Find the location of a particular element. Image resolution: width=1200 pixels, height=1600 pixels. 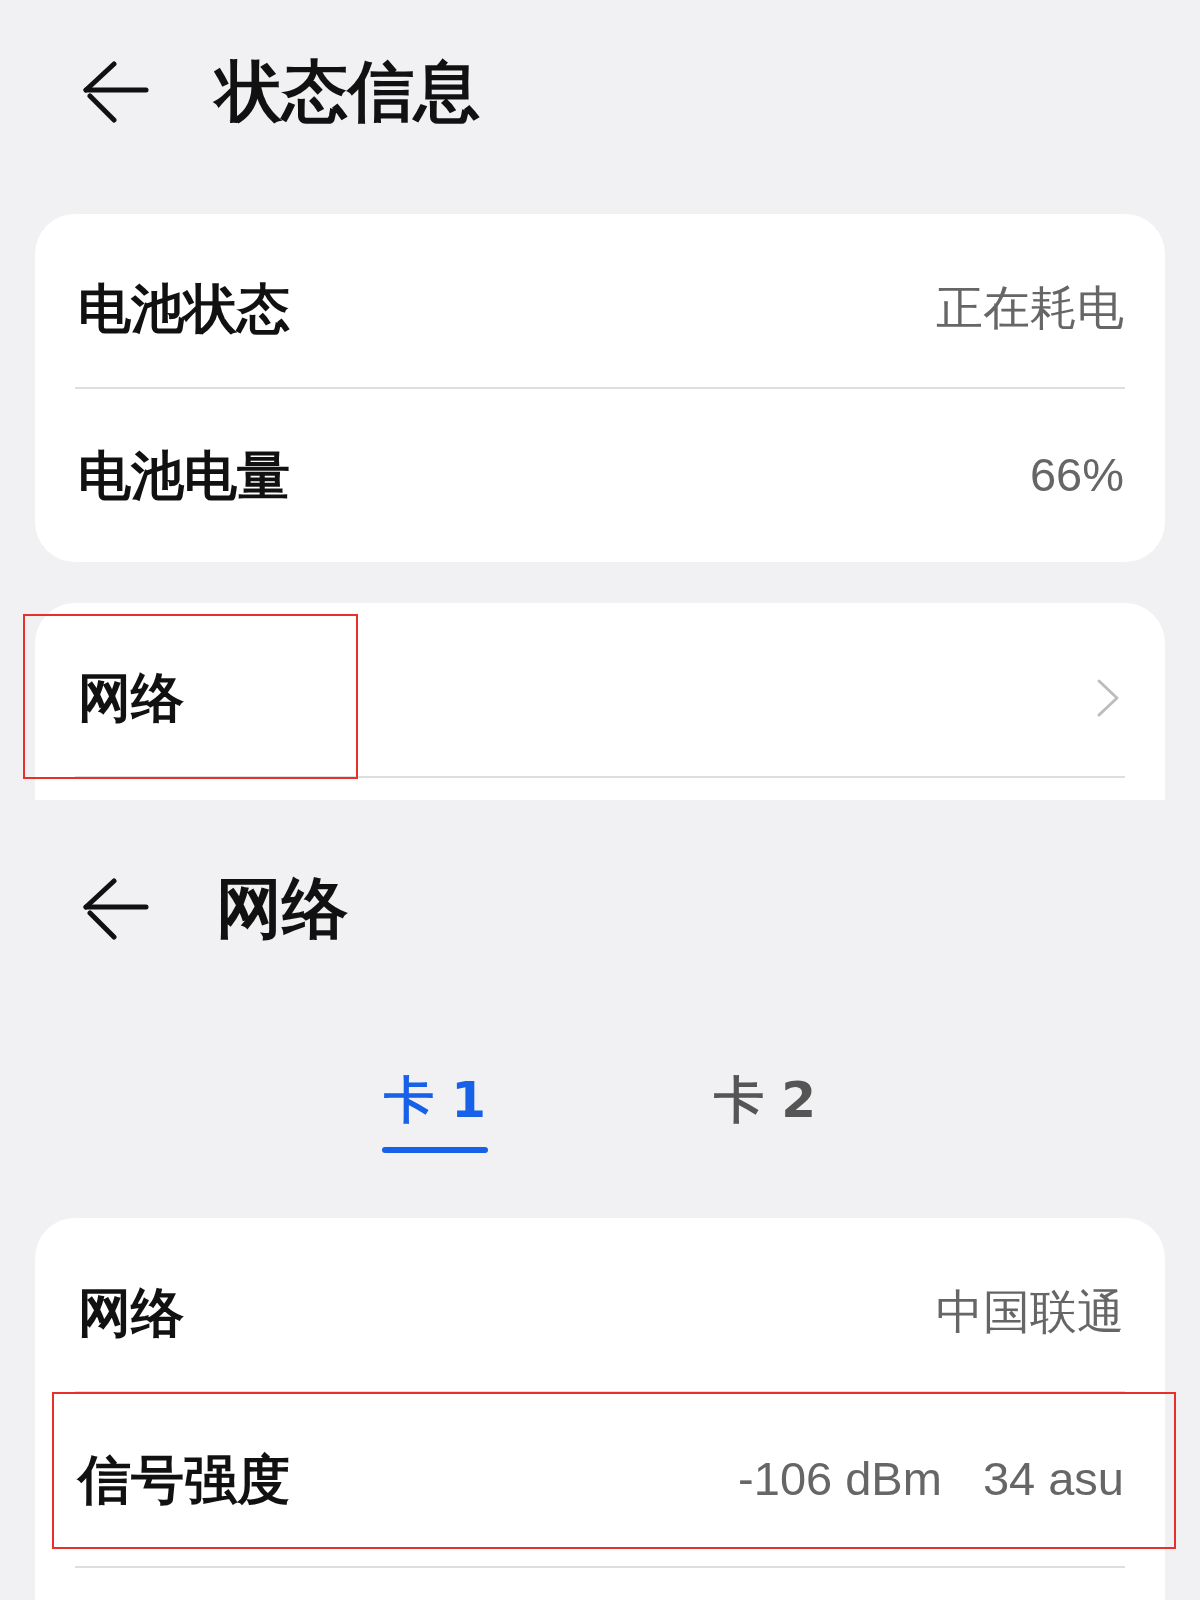

row-value: 中国联通 is located at coordinates (1030, 1312).